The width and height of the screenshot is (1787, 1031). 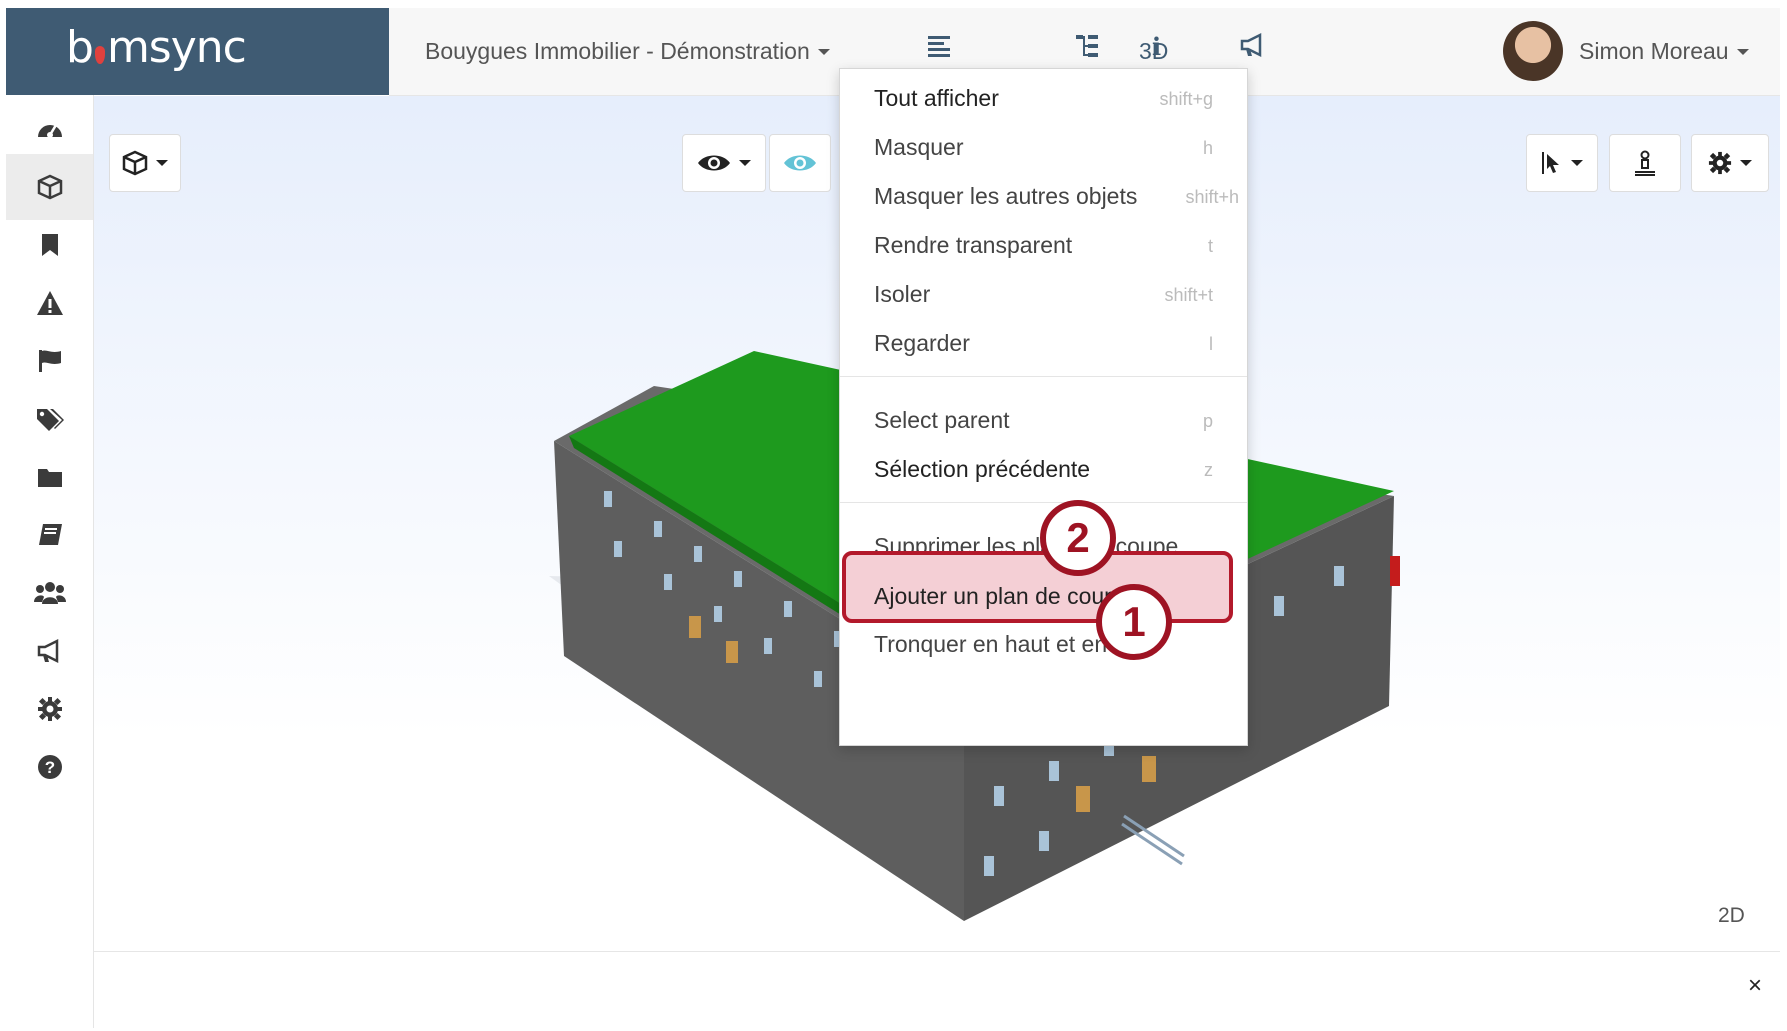 I want to click on pointer-icon, so click(x=1550, y=163).